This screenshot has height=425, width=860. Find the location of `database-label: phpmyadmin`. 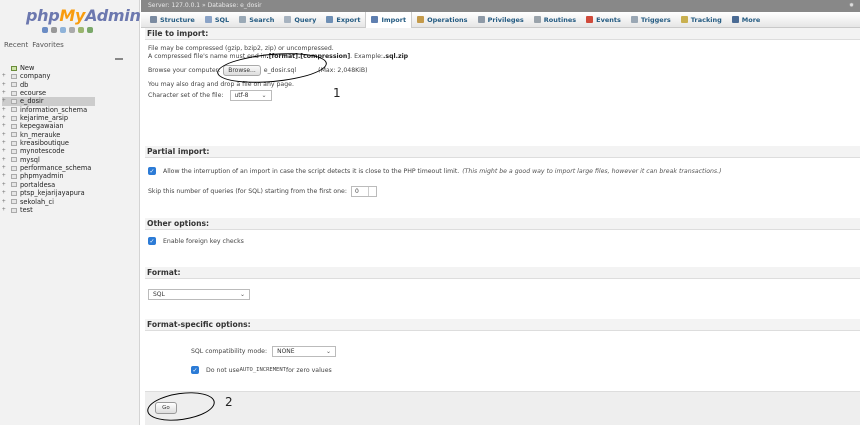

database-label: phpmyadmin is located at coordinates (42, 176).